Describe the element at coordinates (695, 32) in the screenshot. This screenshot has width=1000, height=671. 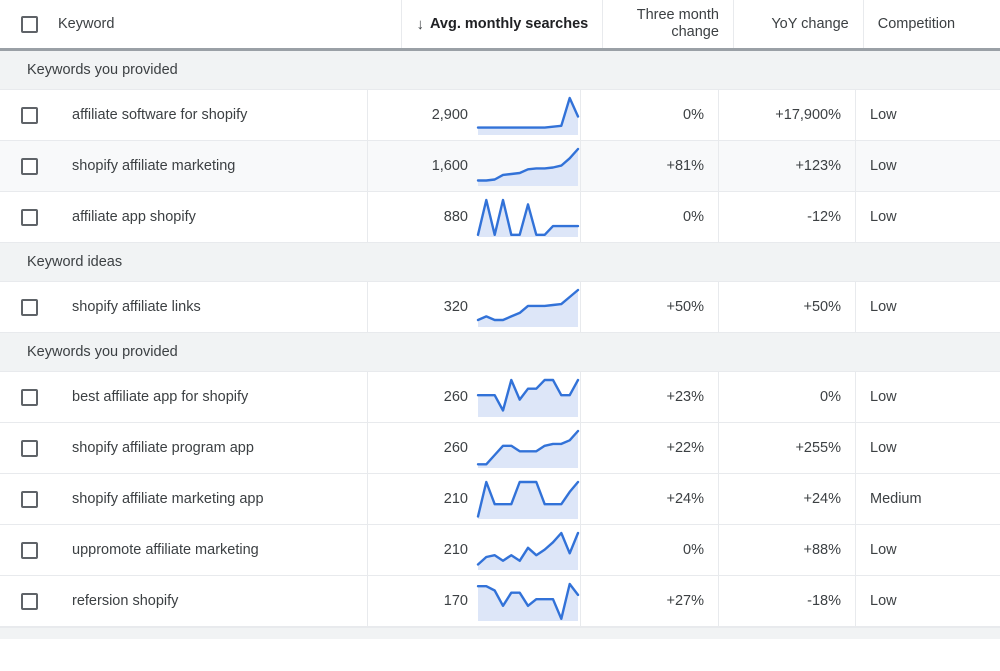
I see `column-header-three-month-line2: change` at that location.